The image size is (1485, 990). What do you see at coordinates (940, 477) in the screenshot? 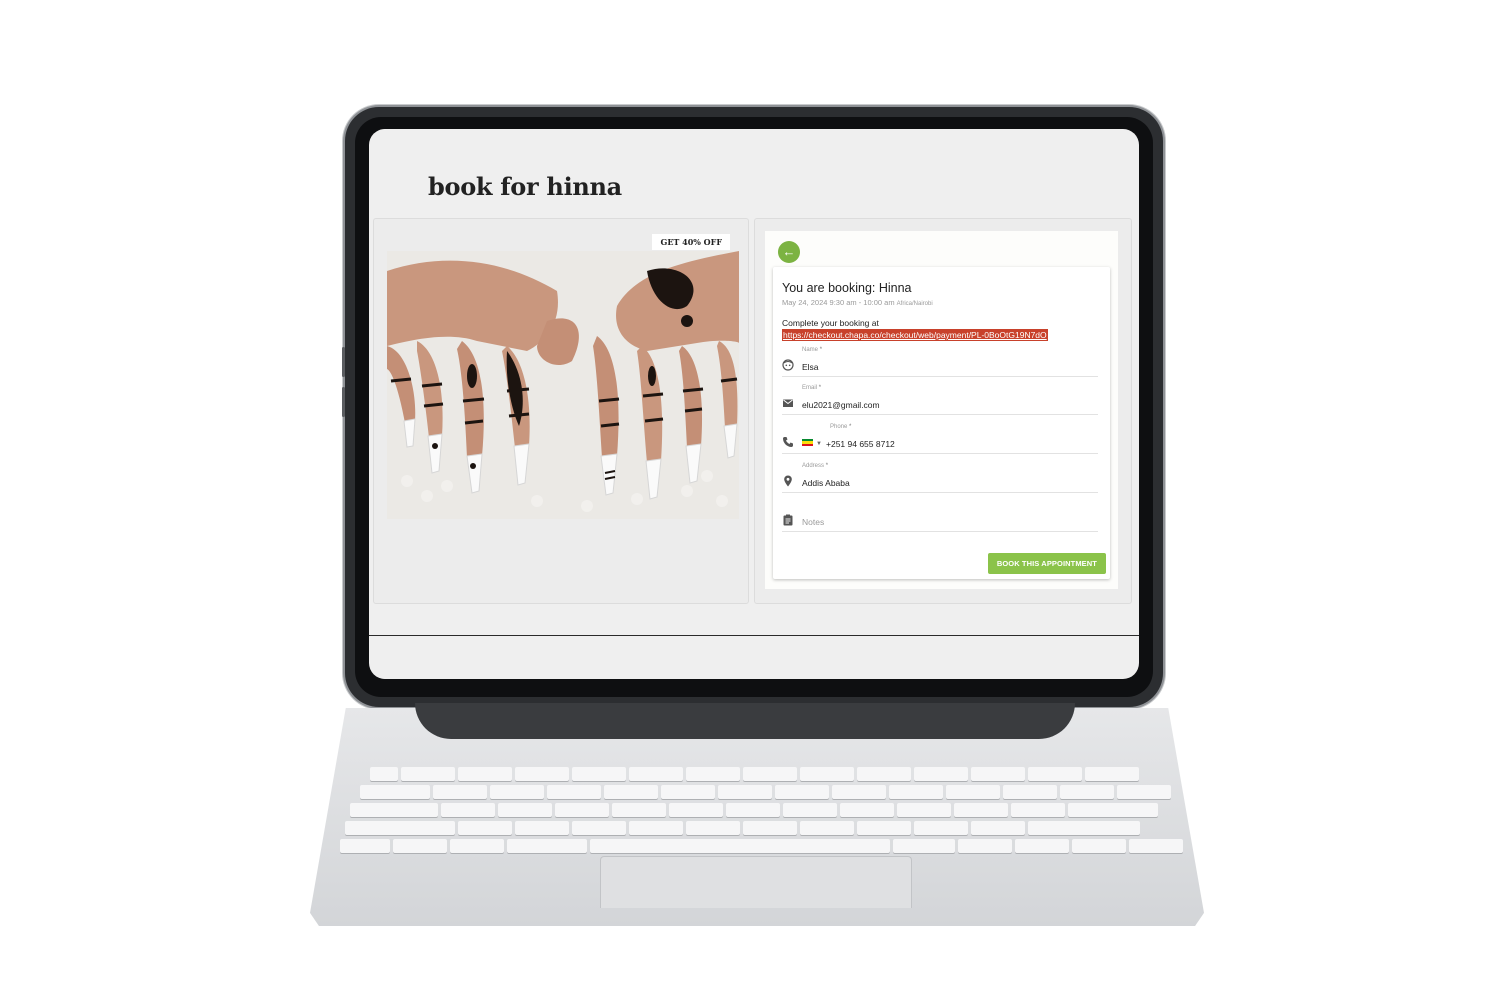
I see `address-field: Address * Addis Ababa` at bounding box center [940, 477].